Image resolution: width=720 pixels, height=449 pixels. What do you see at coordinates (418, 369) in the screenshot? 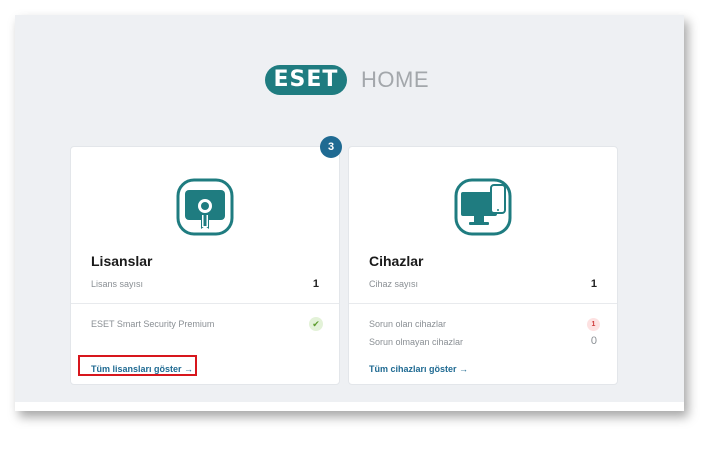
I see `show-all-devices-link: Tüm cihazları göster →` at bounding box center [418, 369].